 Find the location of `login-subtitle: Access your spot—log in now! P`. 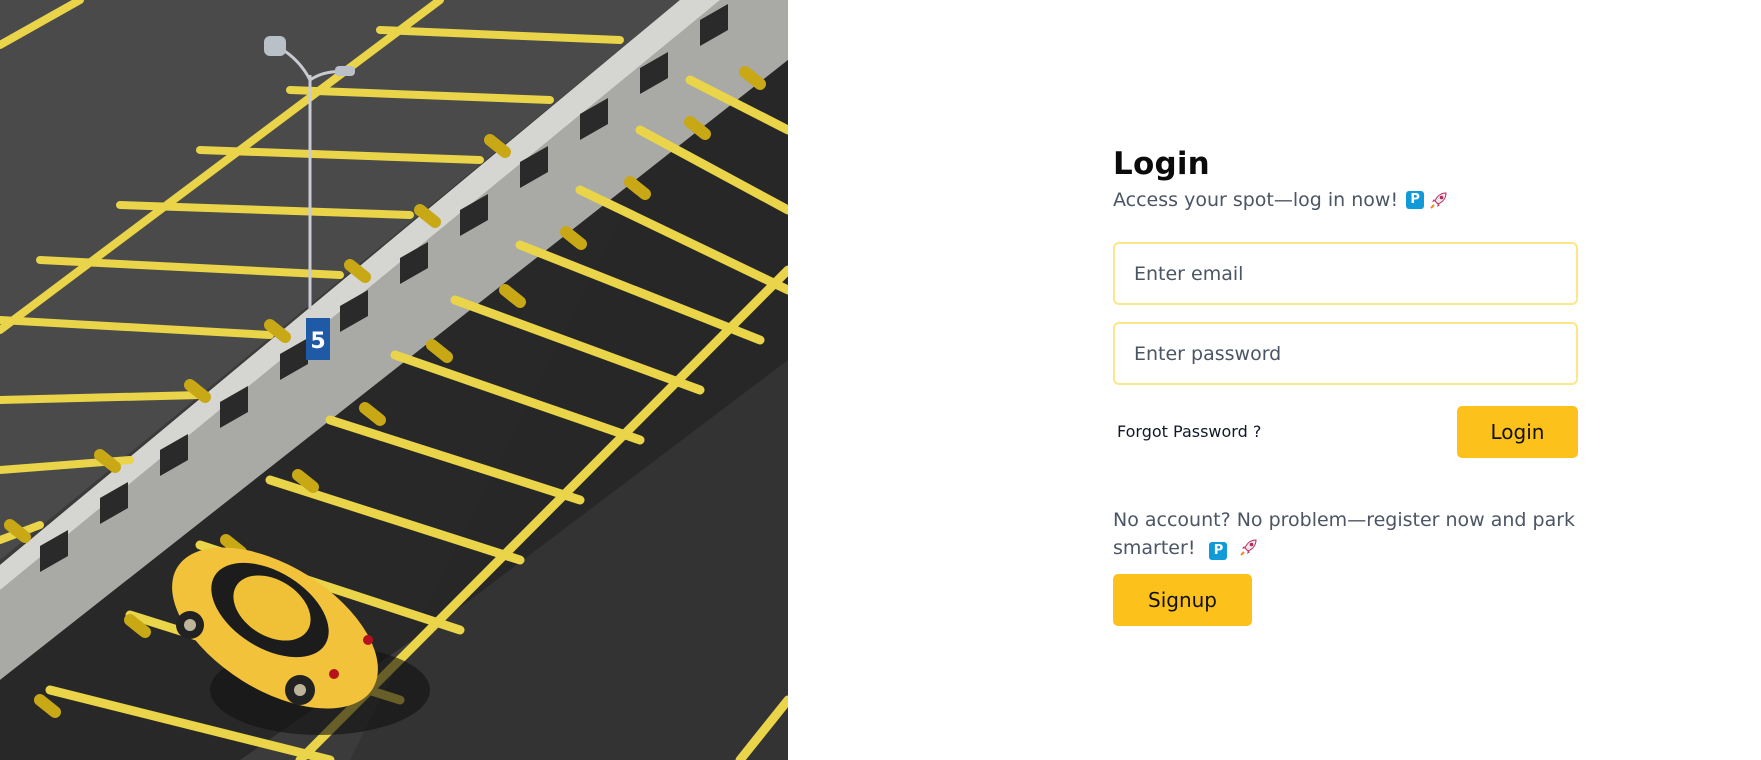

login-subtitle: Access your spot—log in now! P is located at coordinates (1345, 200).